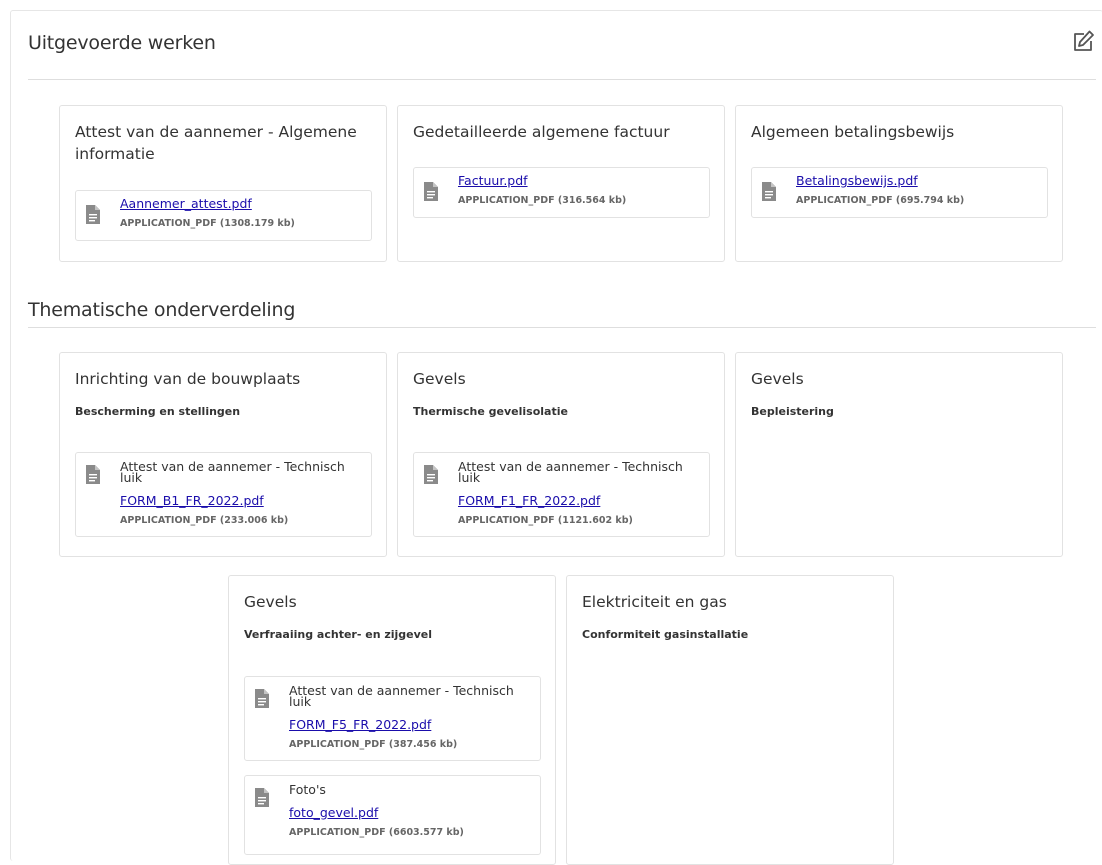 The height and width of the screenshot is (865, 1102). Describe the element at coordinates (853, 132) in the screenshot. I see `card-title: Algemeen betalingsbewijs` at that location.